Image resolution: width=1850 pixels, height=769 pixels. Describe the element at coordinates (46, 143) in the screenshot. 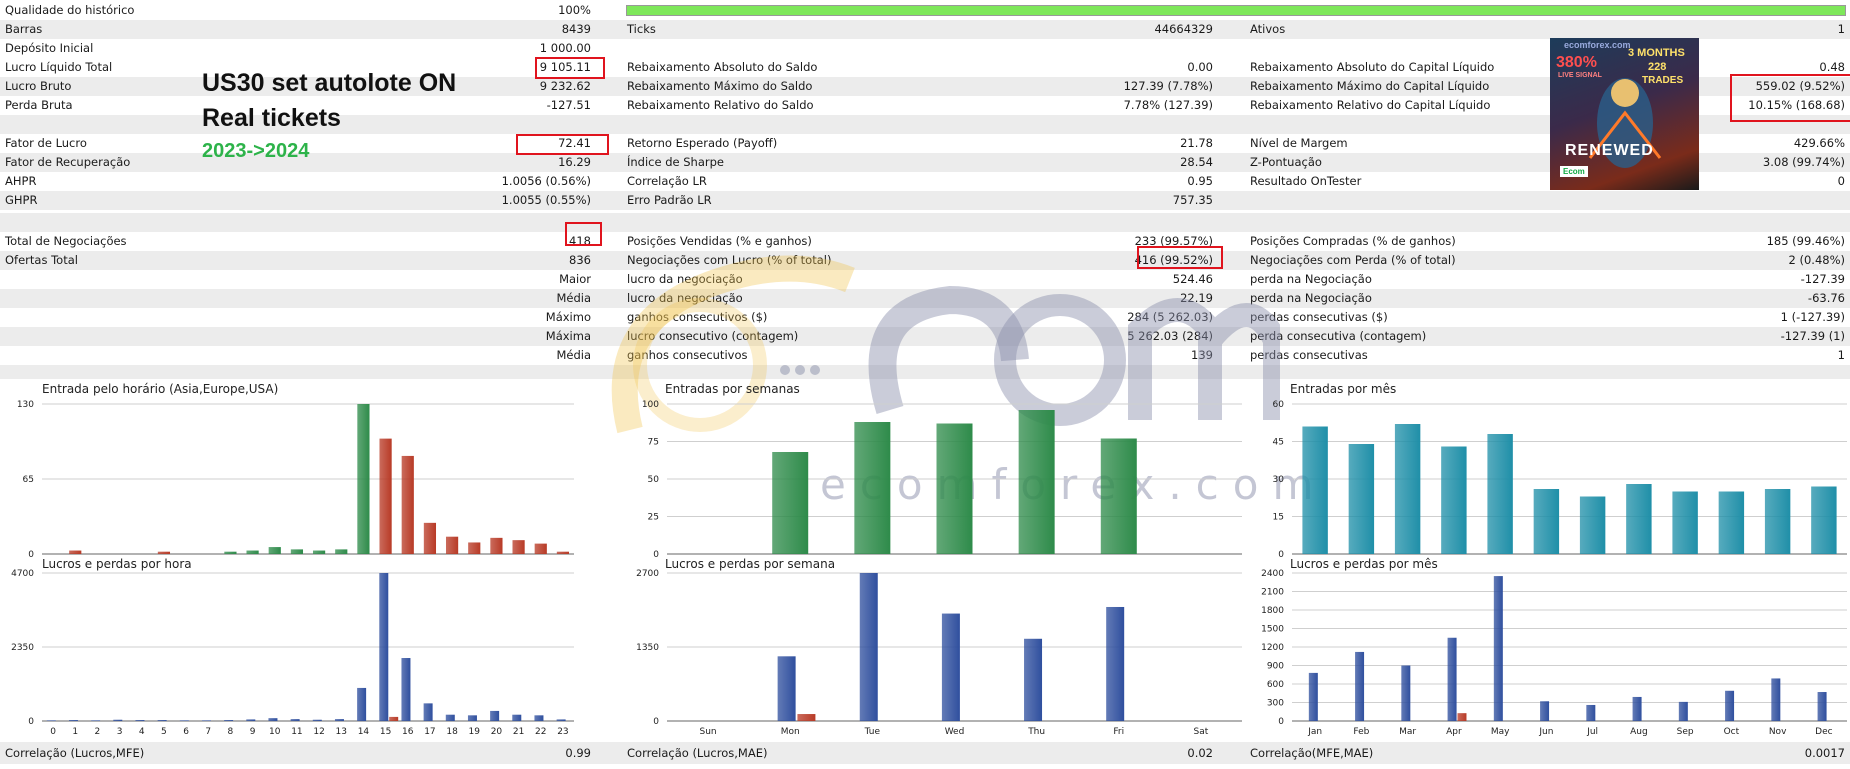

I see `stat-label-1: Fator de Lucro` at that location.